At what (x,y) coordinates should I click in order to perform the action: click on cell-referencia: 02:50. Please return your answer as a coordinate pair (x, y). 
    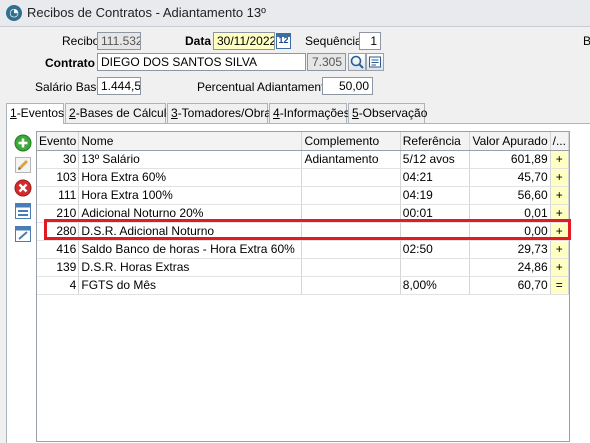
    Looking at the image, I should click on (435, 249).